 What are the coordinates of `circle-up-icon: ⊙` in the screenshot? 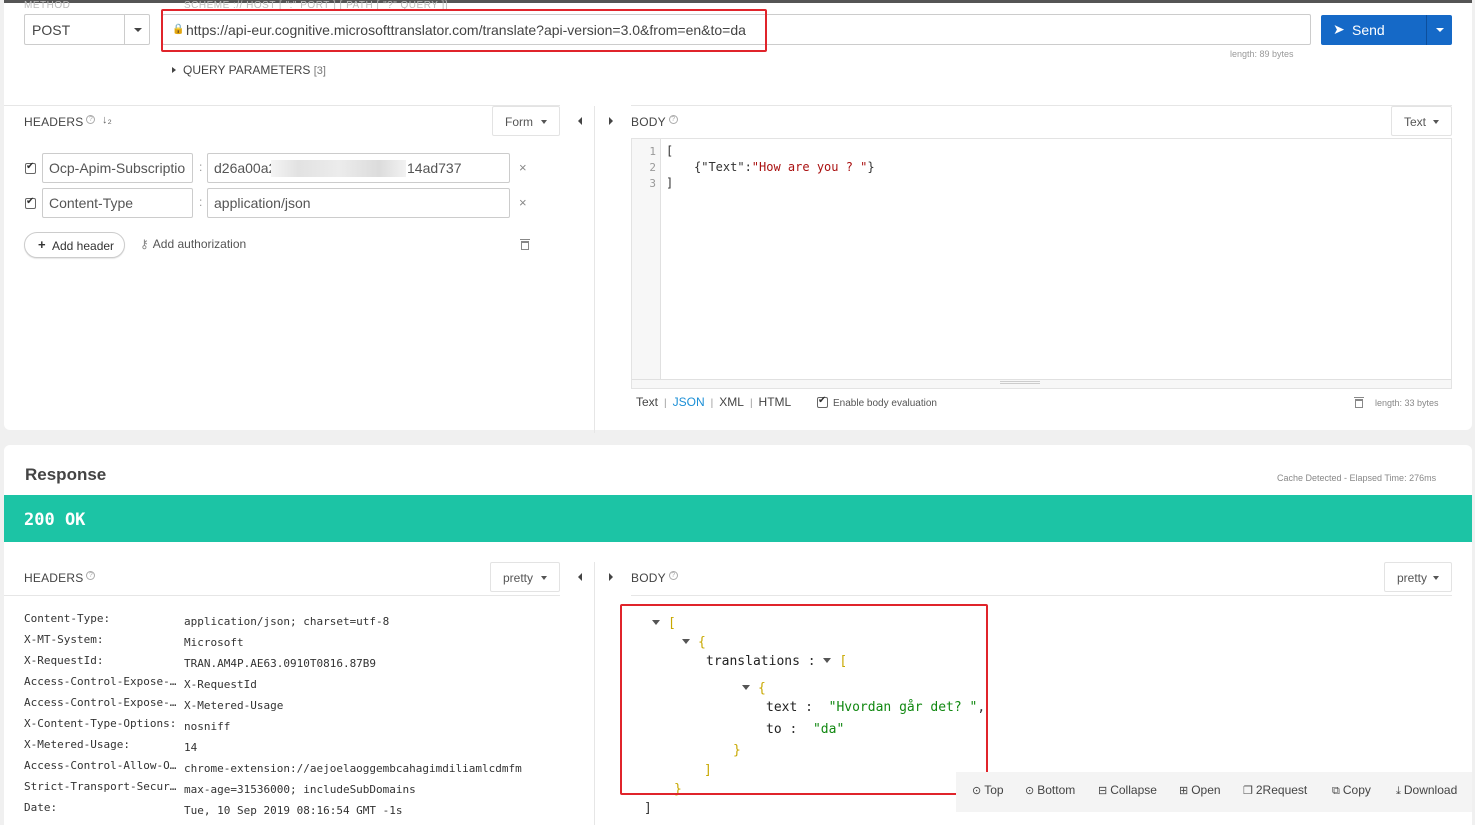 It's located at (977, 791).